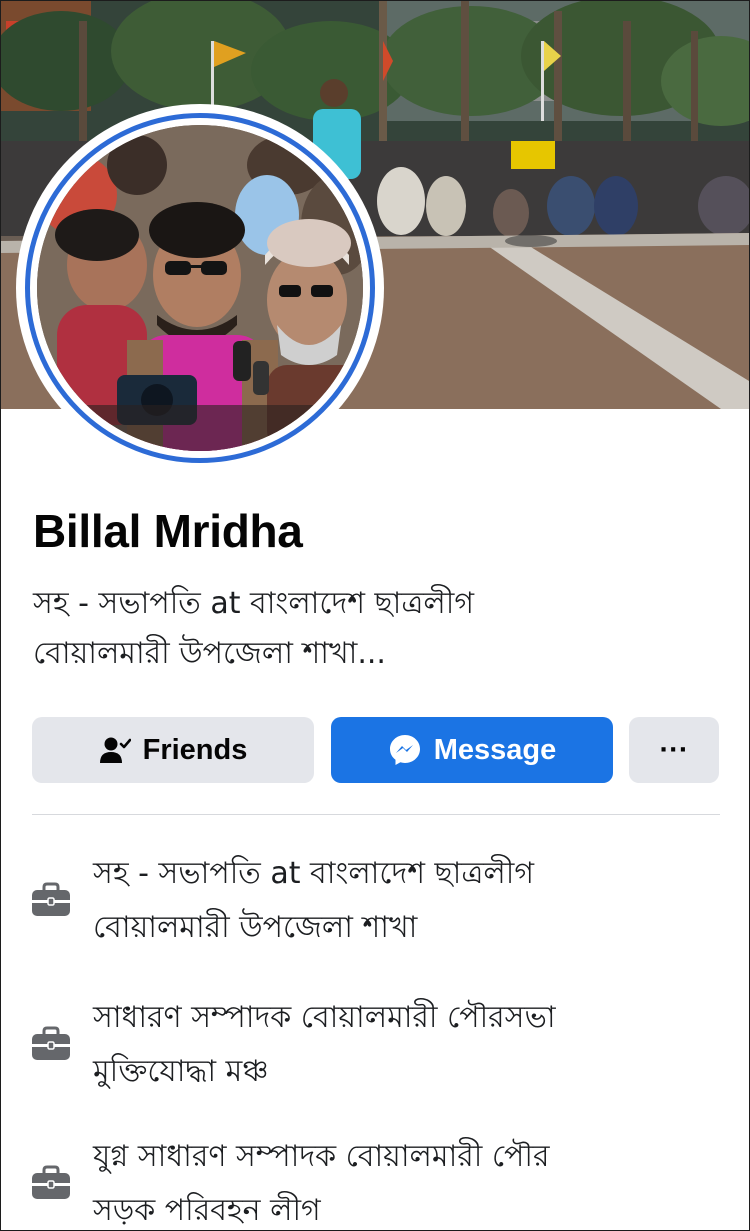 The width and height of the screenshot is (750, 1231). Describe the element at coordinates (321, 1156) in the screenshot. I see `work-title: যুগ্ন সাধারণ সম্পাদক বোয়ালমারী পৌর` at that location.